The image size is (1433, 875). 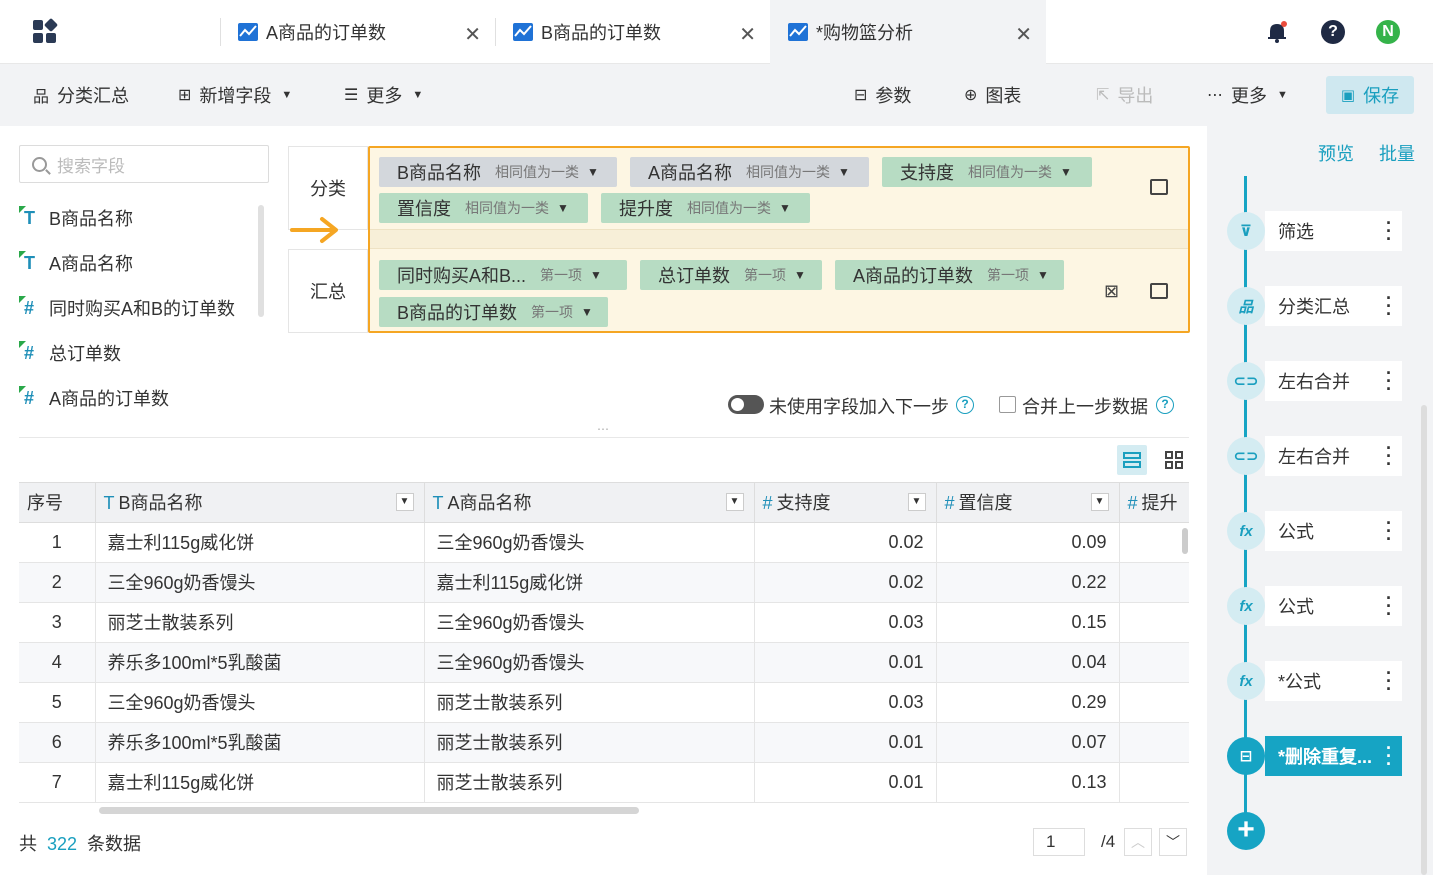 I want to click on flow-step: fx *公式 · · ·, so click(x=1314, y=681).